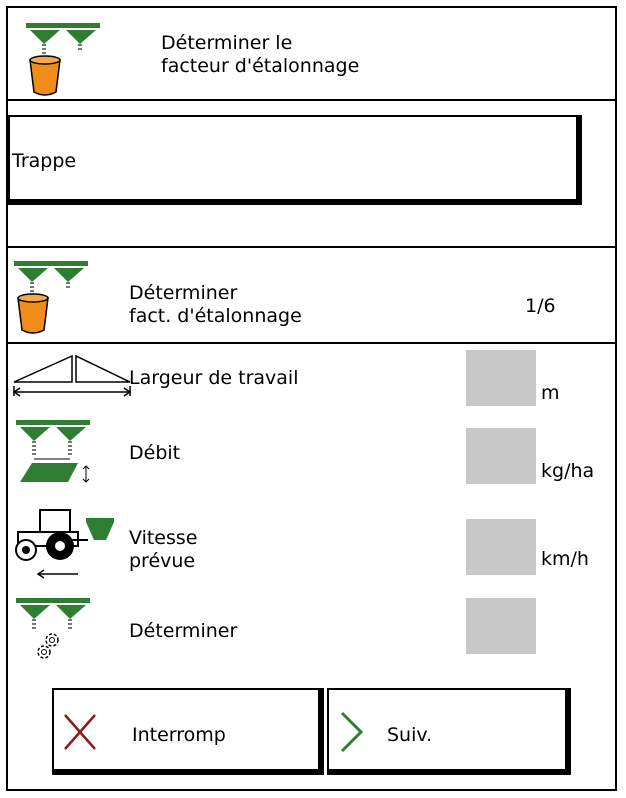 This screenshot has height=798, width=626. I want to click on row-label-determine: Déterminer, so click(183, 631).